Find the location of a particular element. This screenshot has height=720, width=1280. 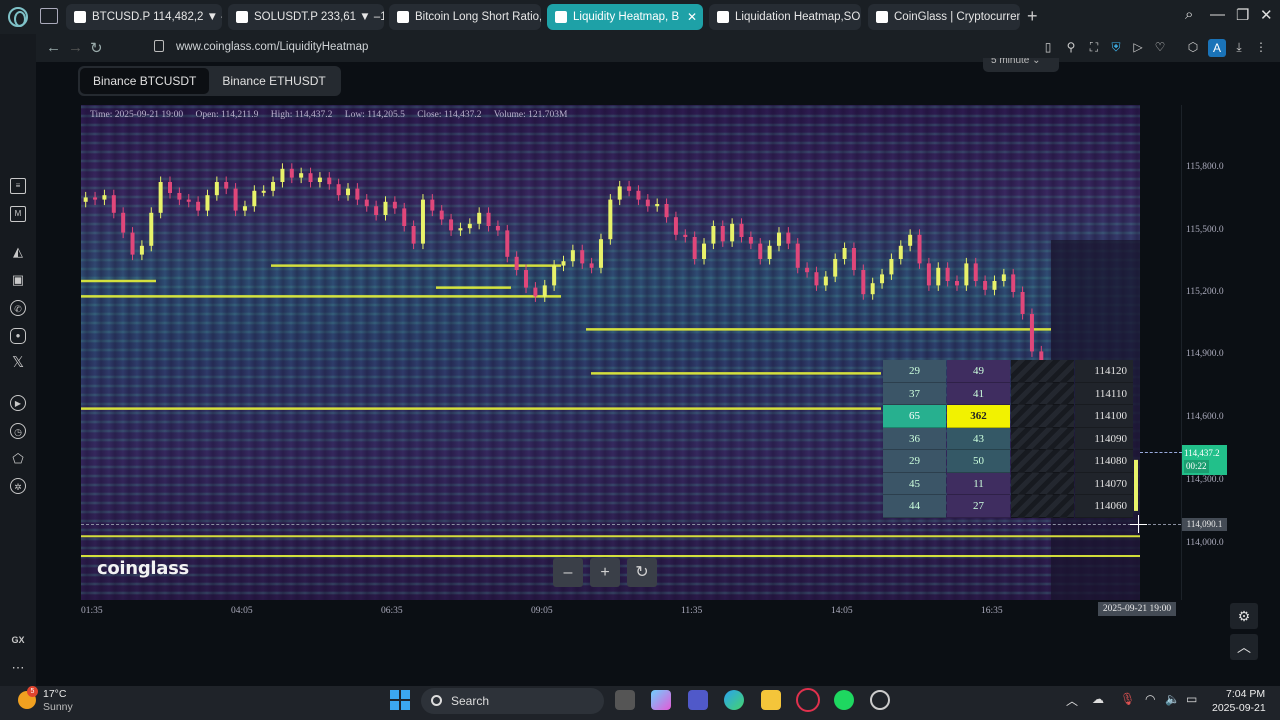

search-tabs-icon: ⌕ is located at coordinates (1189, 14).